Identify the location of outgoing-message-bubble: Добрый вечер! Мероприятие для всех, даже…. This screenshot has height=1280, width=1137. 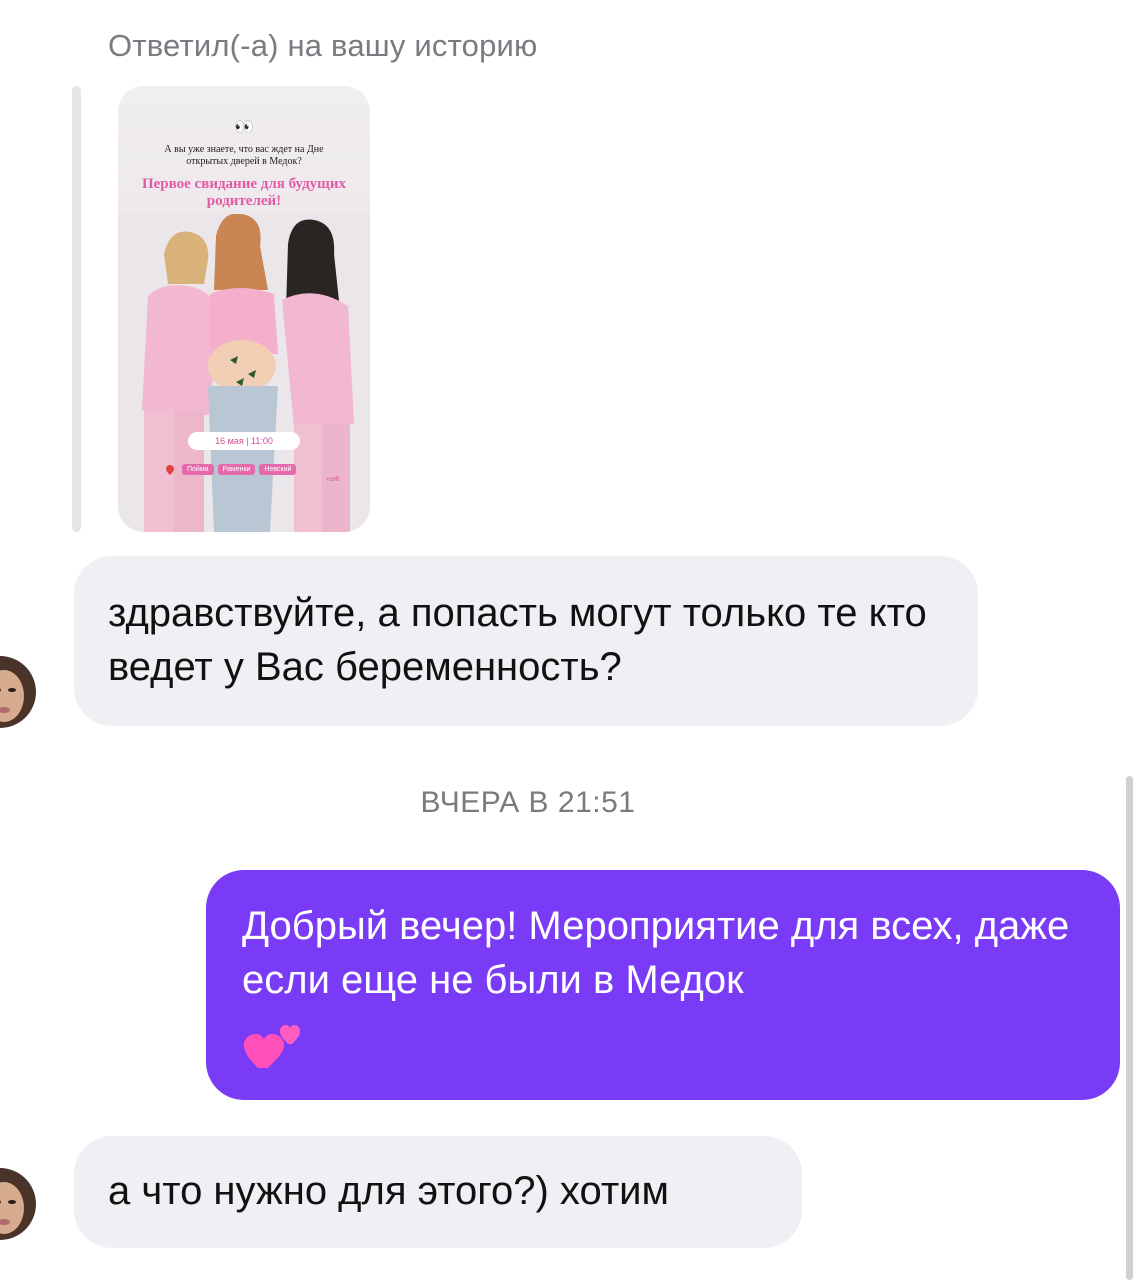
(663, 985).